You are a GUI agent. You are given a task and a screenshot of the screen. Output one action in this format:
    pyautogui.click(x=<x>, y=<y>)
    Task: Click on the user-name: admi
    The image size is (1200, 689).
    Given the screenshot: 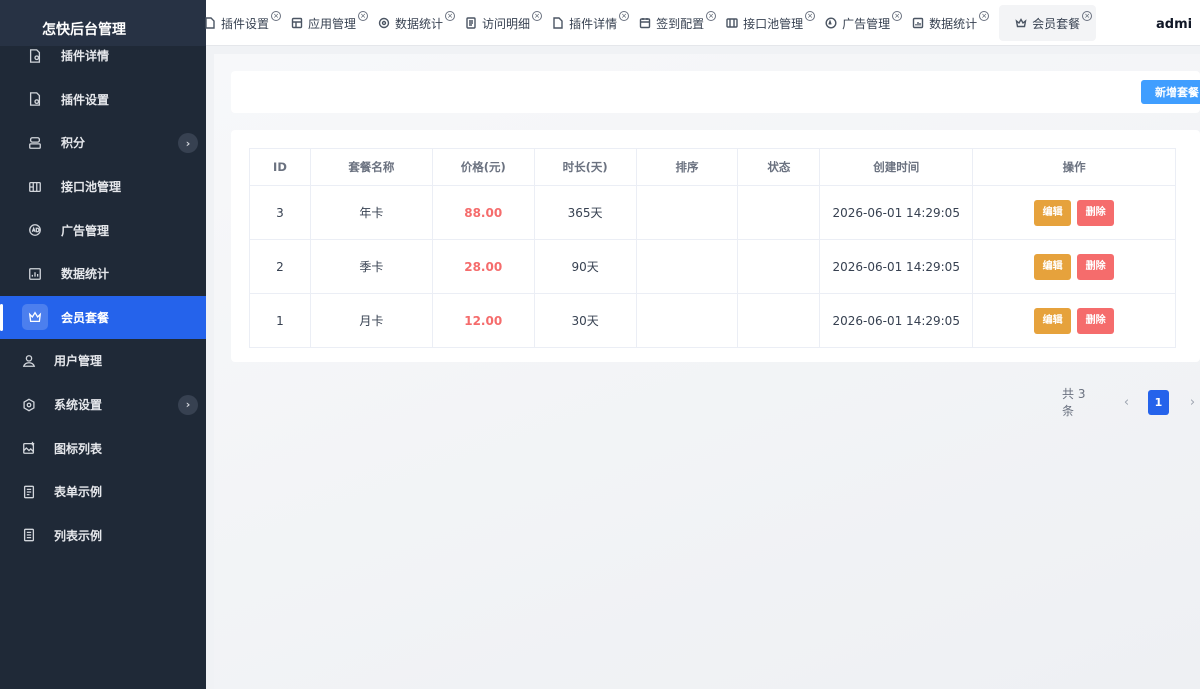 What is the action you would take?
    pyautogui.click(x=1178, y=23)
    